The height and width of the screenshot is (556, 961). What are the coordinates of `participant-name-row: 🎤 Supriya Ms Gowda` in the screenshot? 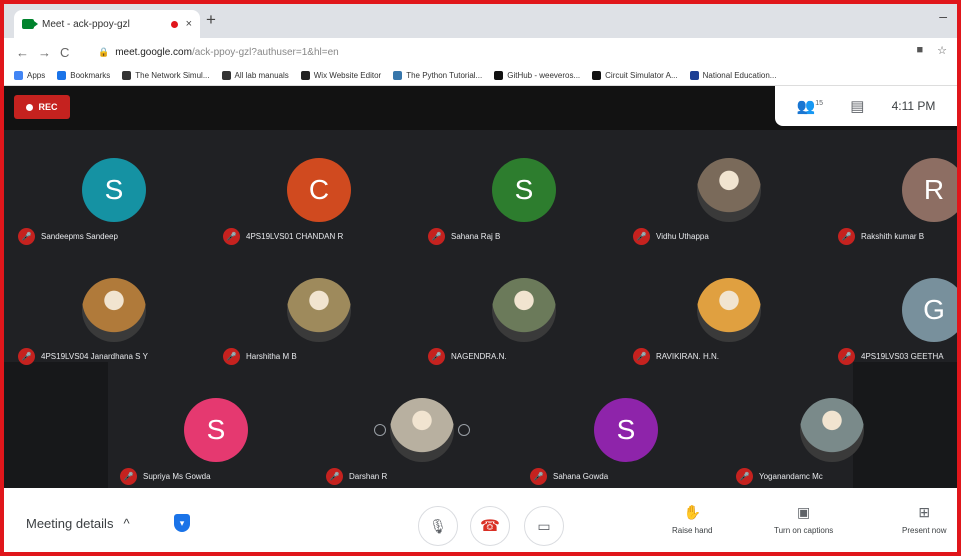 It's located at (165, 476).